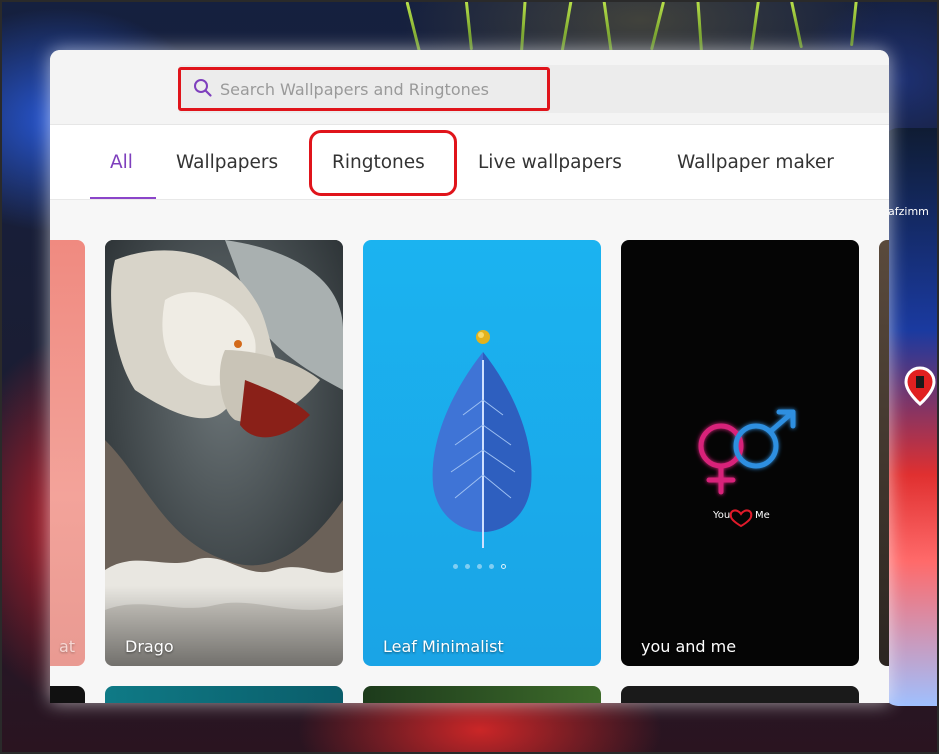 This screenshot has height=754, width=939. Describe the element at coordinates (121, 162) in the screenshot. I see `tab-all: All` at that location.